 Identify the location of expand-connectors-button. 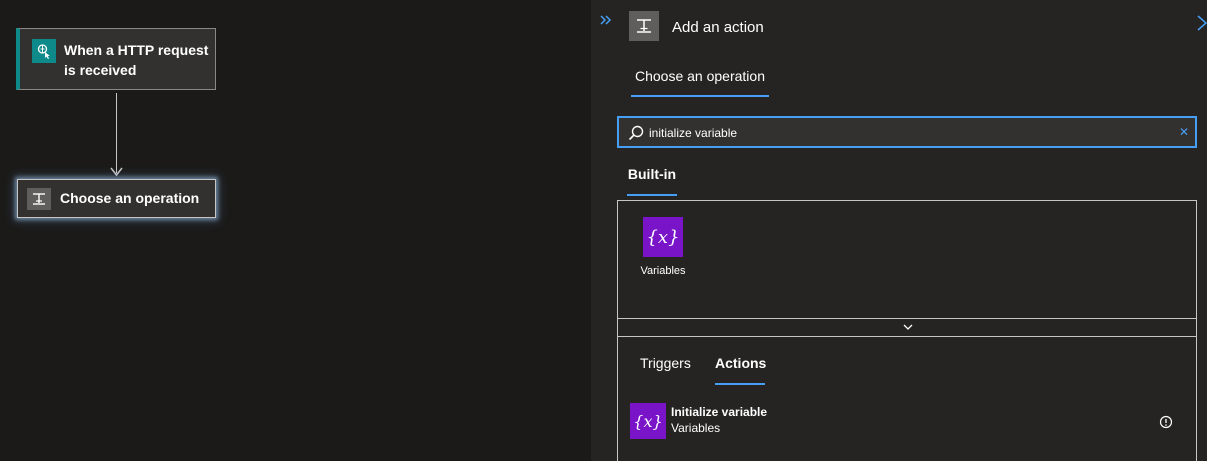
(907, 327).